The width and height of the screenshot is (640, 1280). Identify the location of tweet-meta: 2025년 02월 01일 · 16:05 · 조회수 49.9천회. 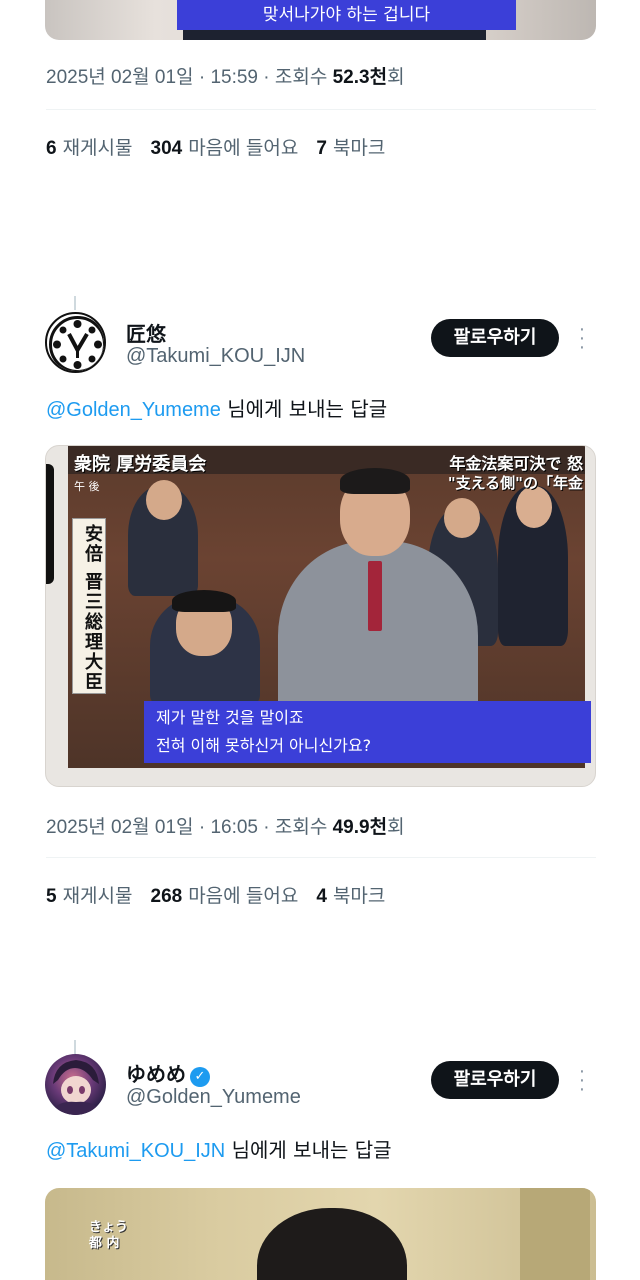
(225, 825).